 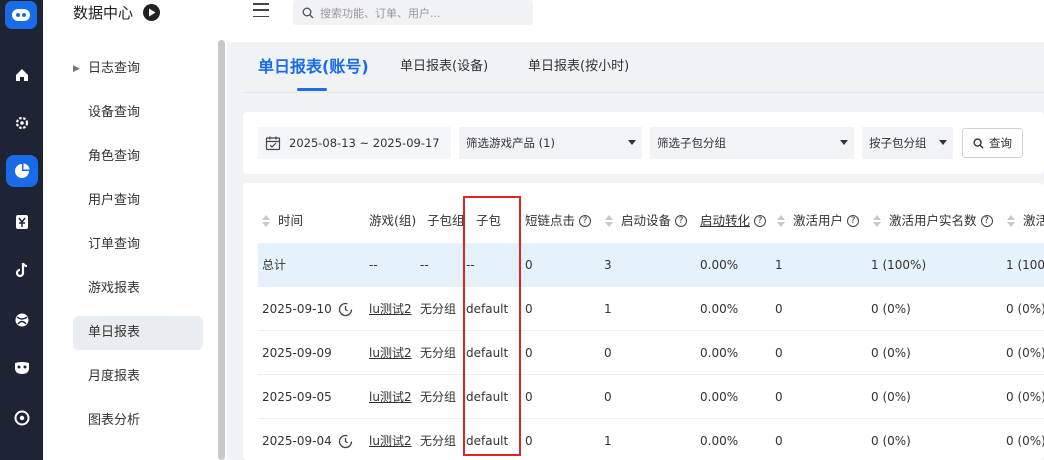 I want to click on sidebar-item-label: 角色查询, so click(x=114, y=156).